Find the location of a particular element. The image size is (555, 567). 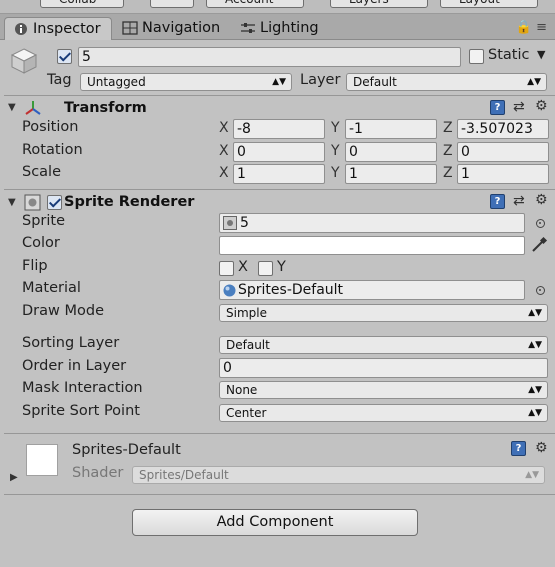

shader-dropdown: Sprites/Default ▲▼ is located at coordinates (338, 475).